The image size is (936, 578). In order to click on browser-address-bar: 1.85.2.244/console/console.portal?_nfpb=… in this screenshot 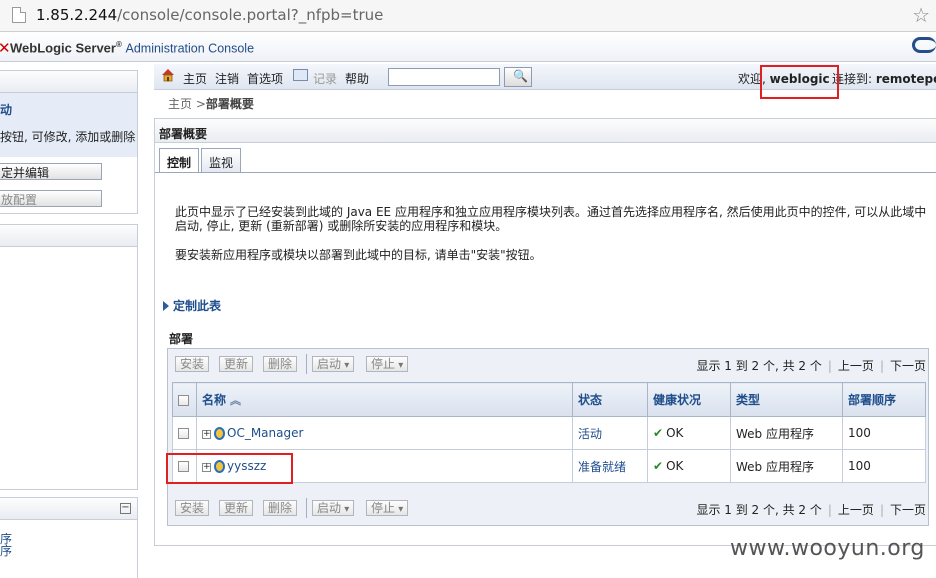, I will do `click(468, 16)`.